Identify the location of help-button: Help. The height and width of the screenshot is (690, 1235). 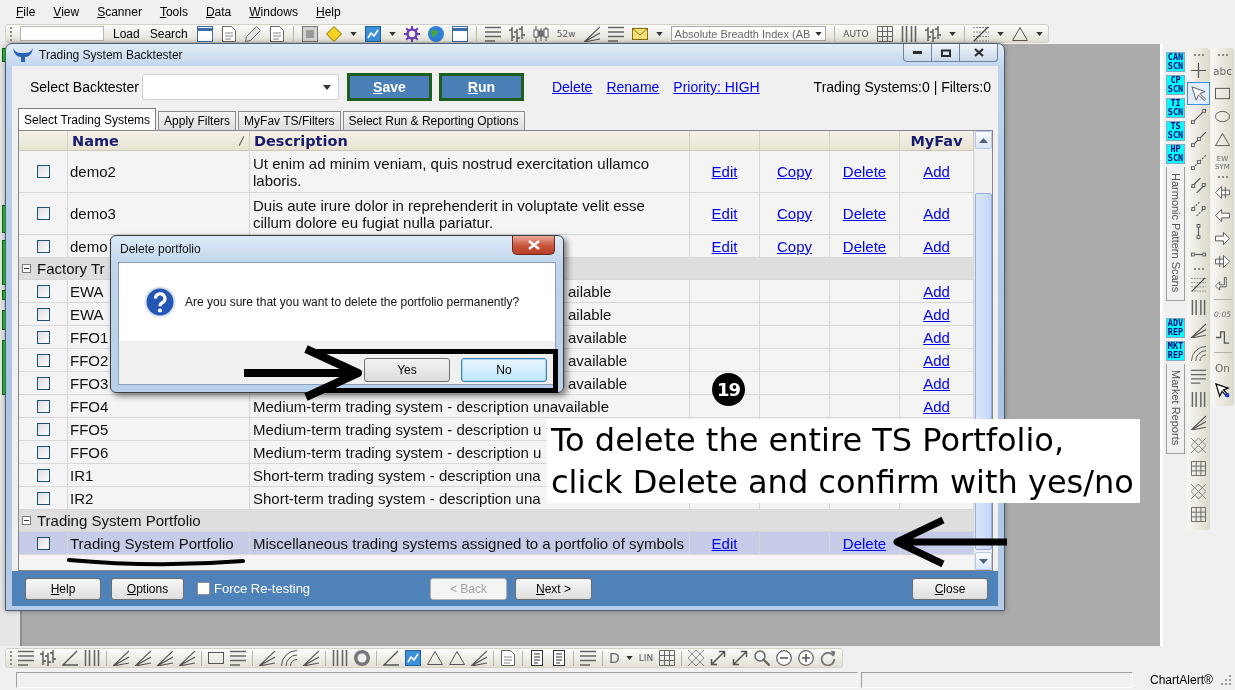
(63, 588).